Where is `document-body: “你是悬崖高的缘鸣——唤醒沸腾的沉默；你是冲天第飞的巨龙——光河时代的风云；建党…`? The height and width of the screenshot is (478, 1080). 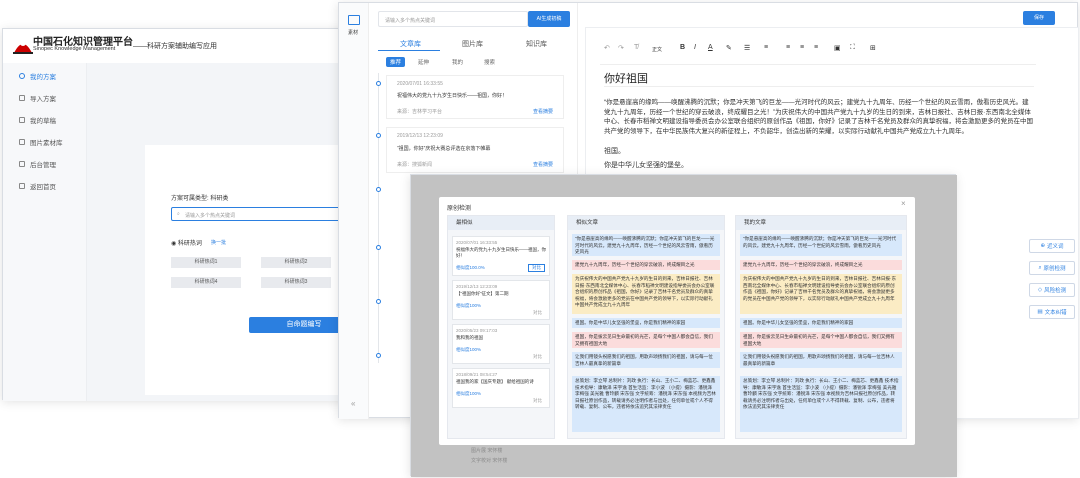 document-body: “你是悬崖高的缘鸣——唤醒沸腾的沉默；你是冲天第飞的巨龙——光河时代的风云；建党… is located at coordinates (819, 118).